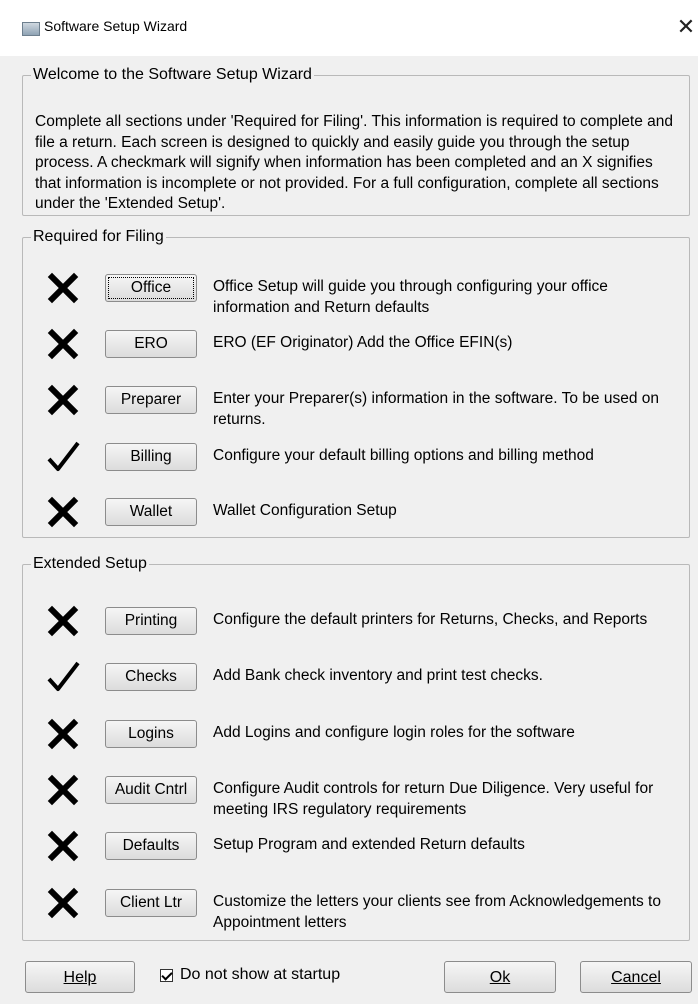 This screenshot has width=698, height=1004. I want to click on preparer-button: Preparer, so click(151, 400).